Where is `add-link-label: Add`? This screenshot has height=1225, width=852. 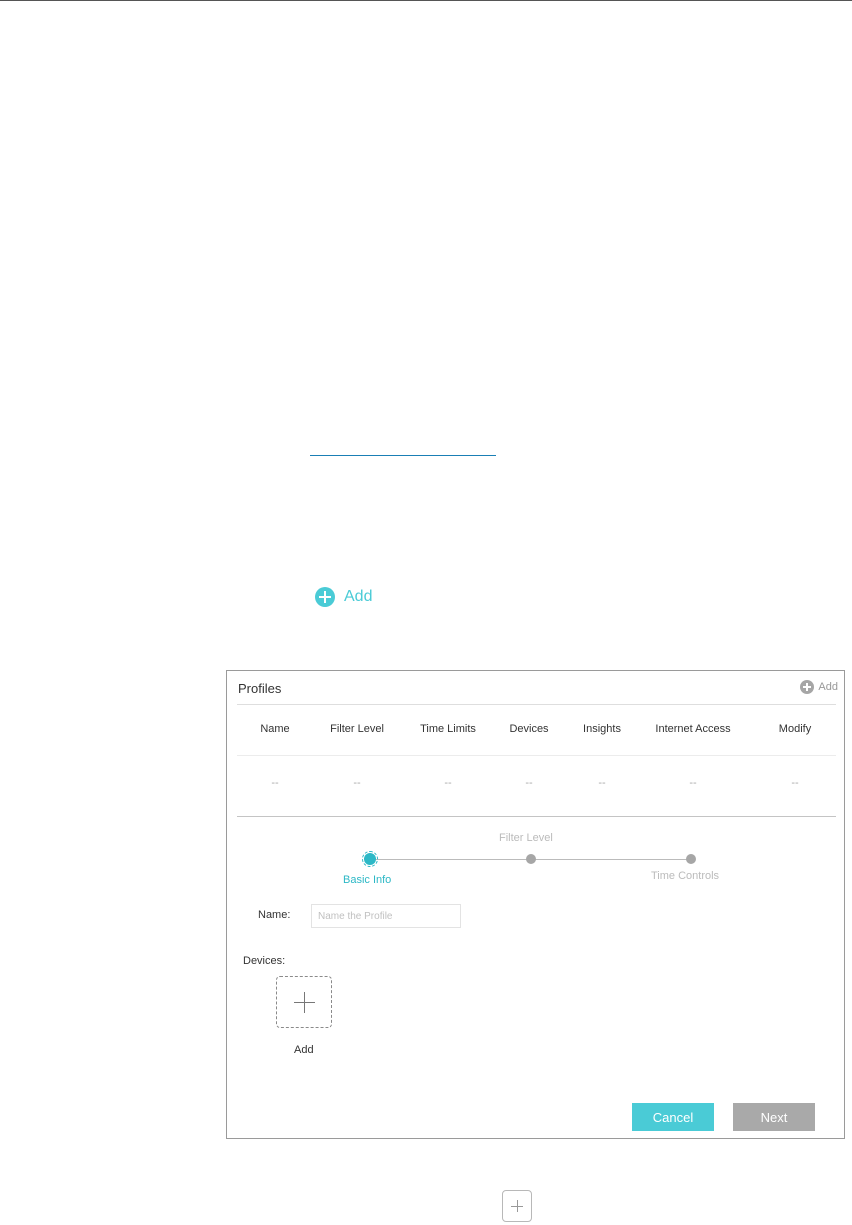 add-link-label: Add is located at coordinates (358, 596).